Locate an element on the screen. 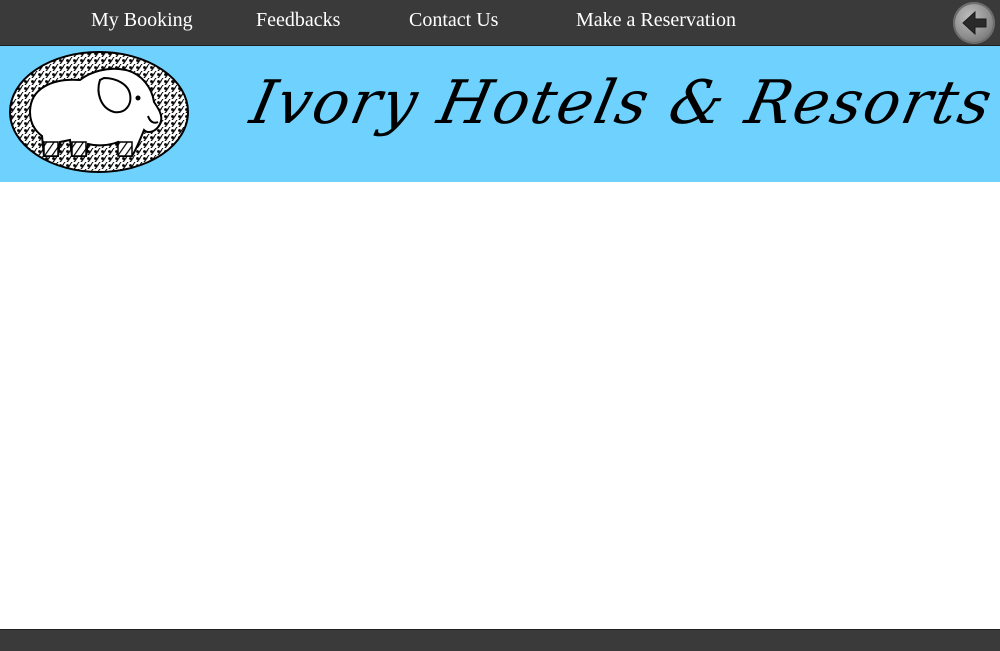 This screenshot has height=651, width=1000. nav-feedbacks-link: Feedbacks is located at coordinates (298, 20).